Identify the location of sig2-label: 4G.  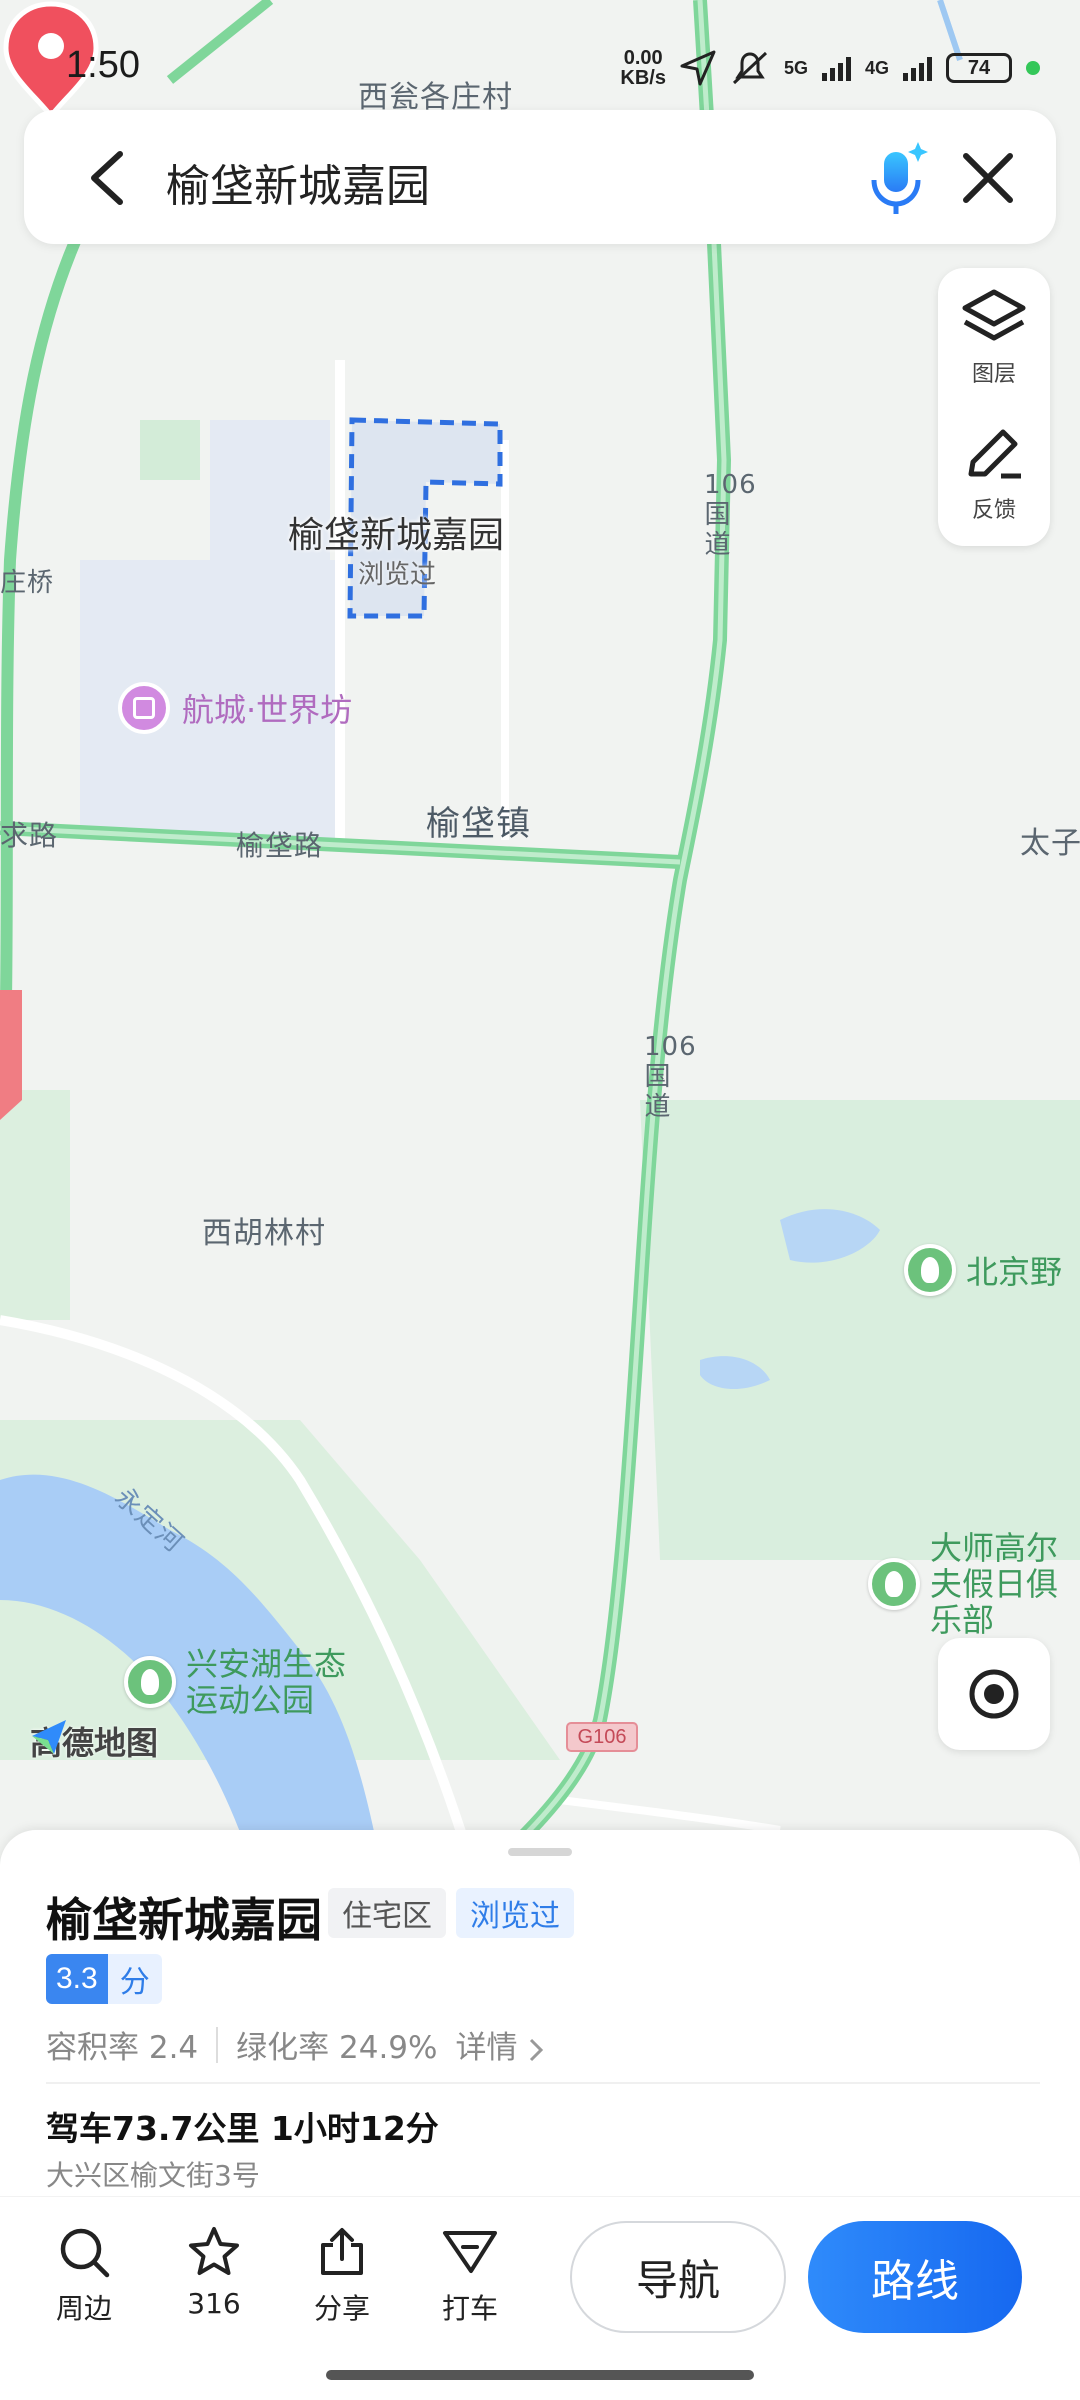
(876, 67).